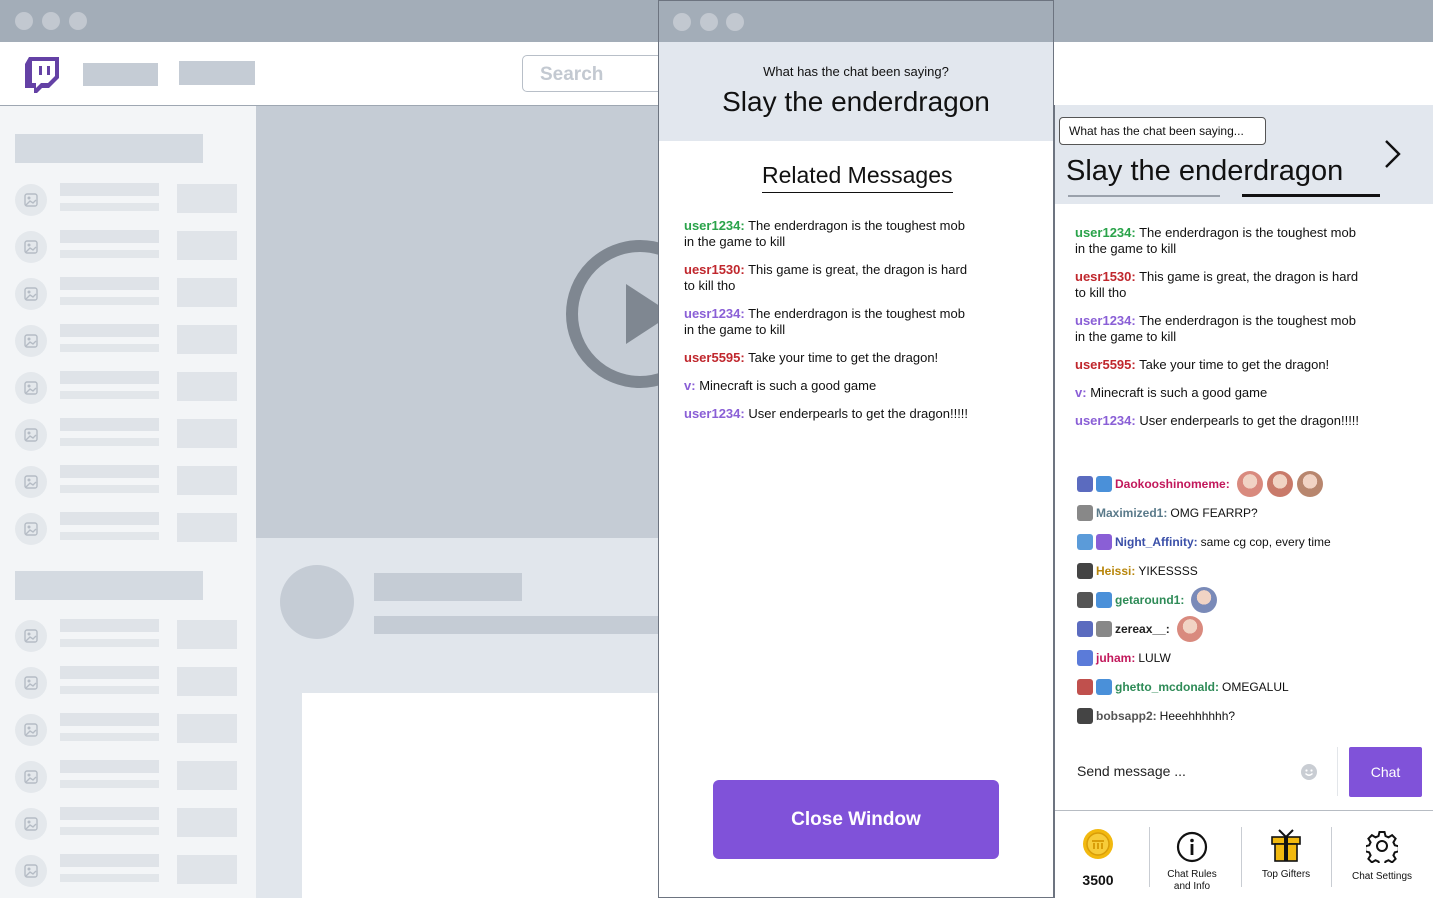  What do you see at coordinates (24, 21) in the screenshot?
I see `window-close-dot` at bounding box center [24, 21].